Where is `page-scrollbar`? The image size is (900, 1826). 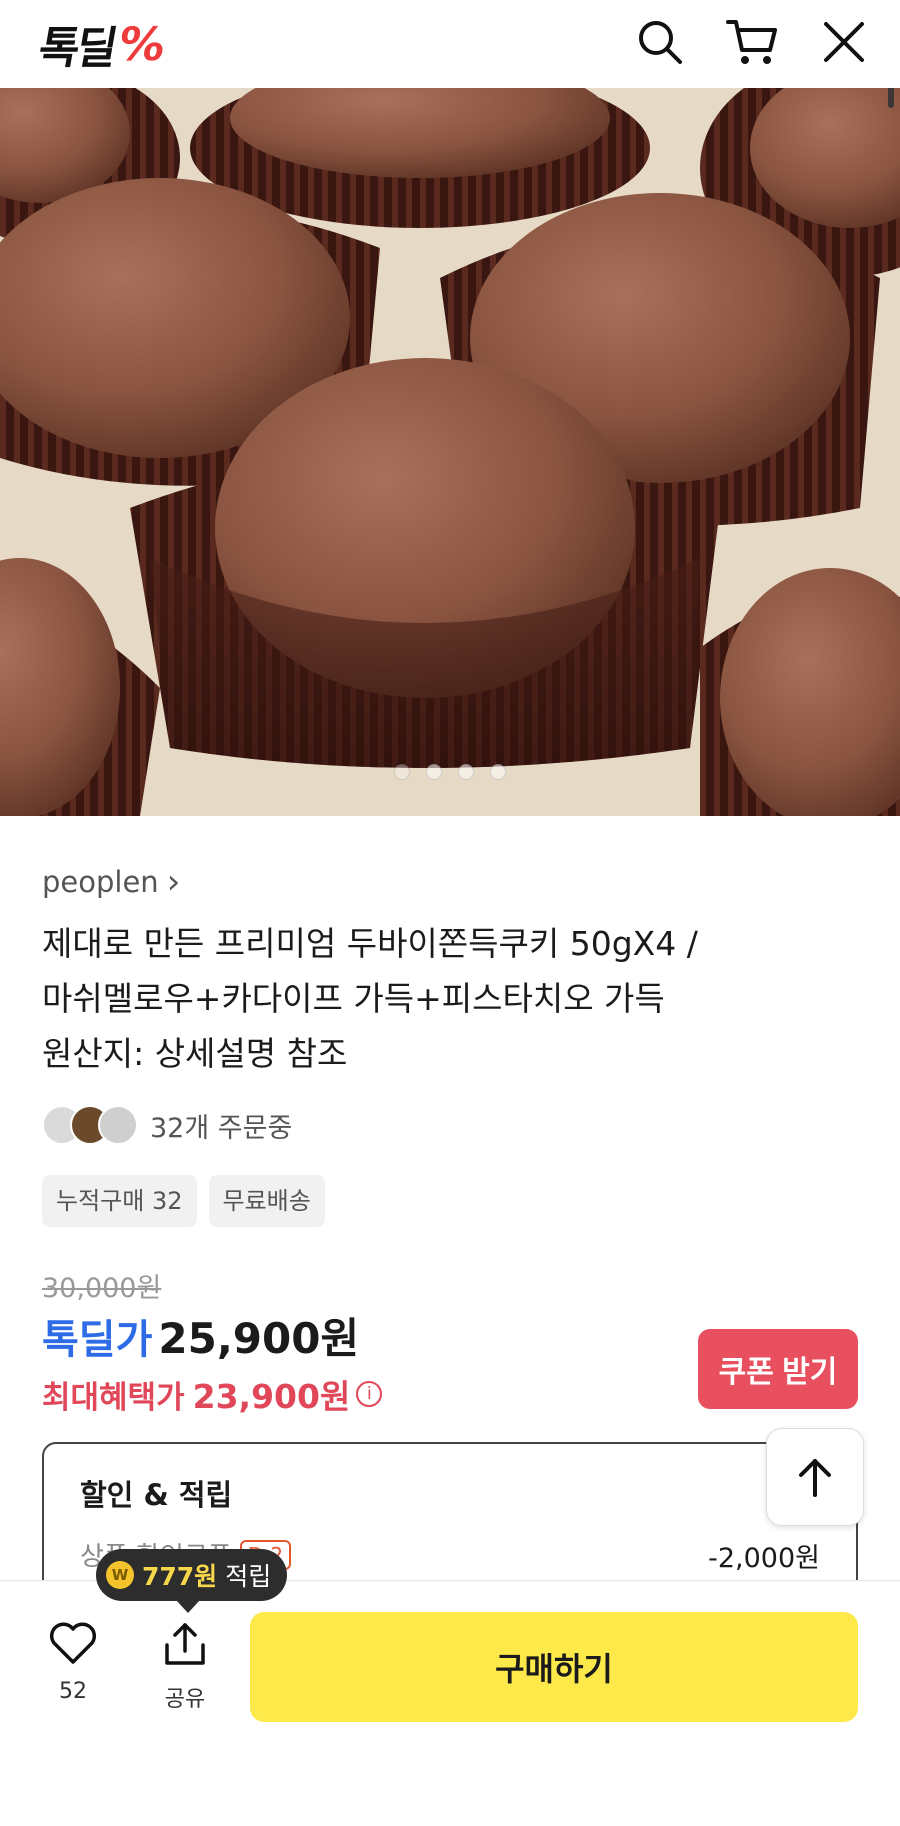 page-scrollbar is located at coordinates (891, 98).